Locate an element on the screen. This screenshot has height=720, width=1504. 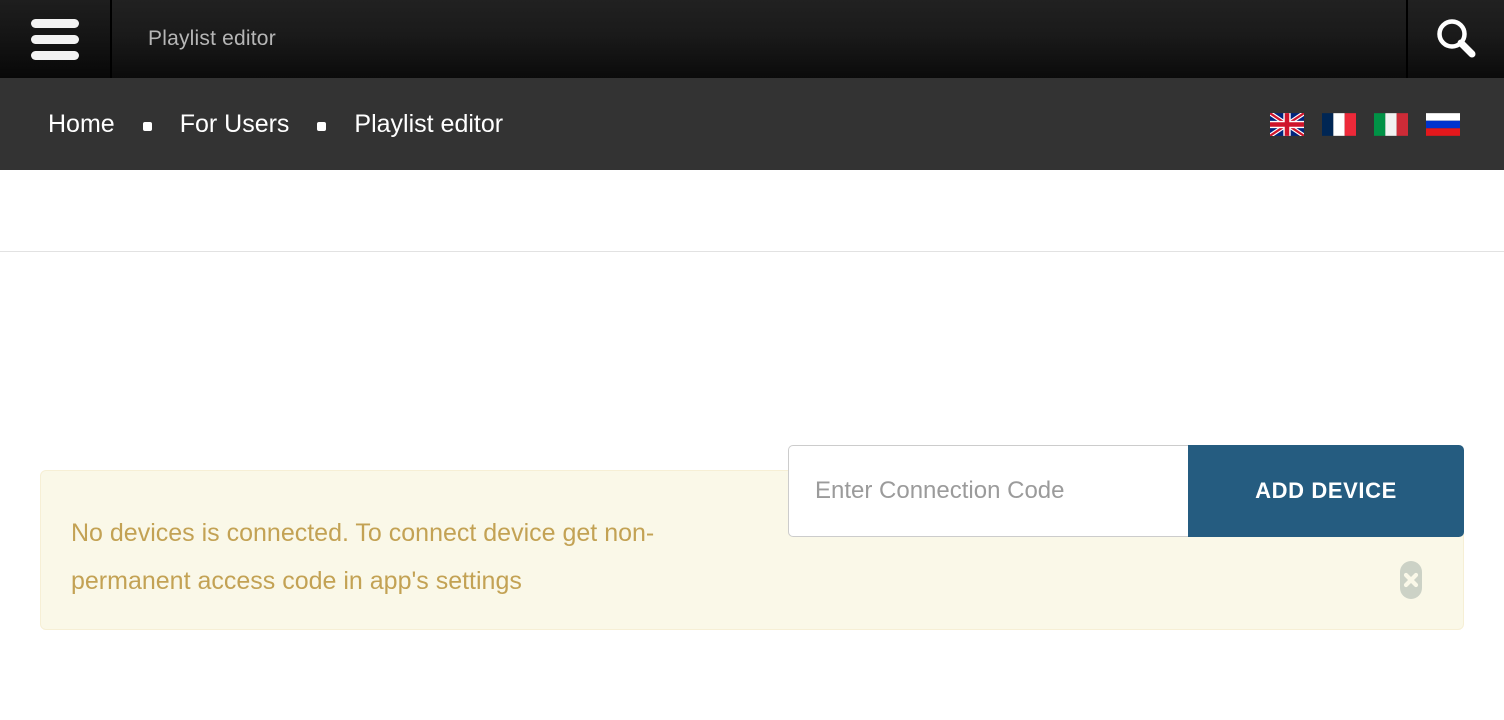
search-icon is located at coordinates (1456, 39).